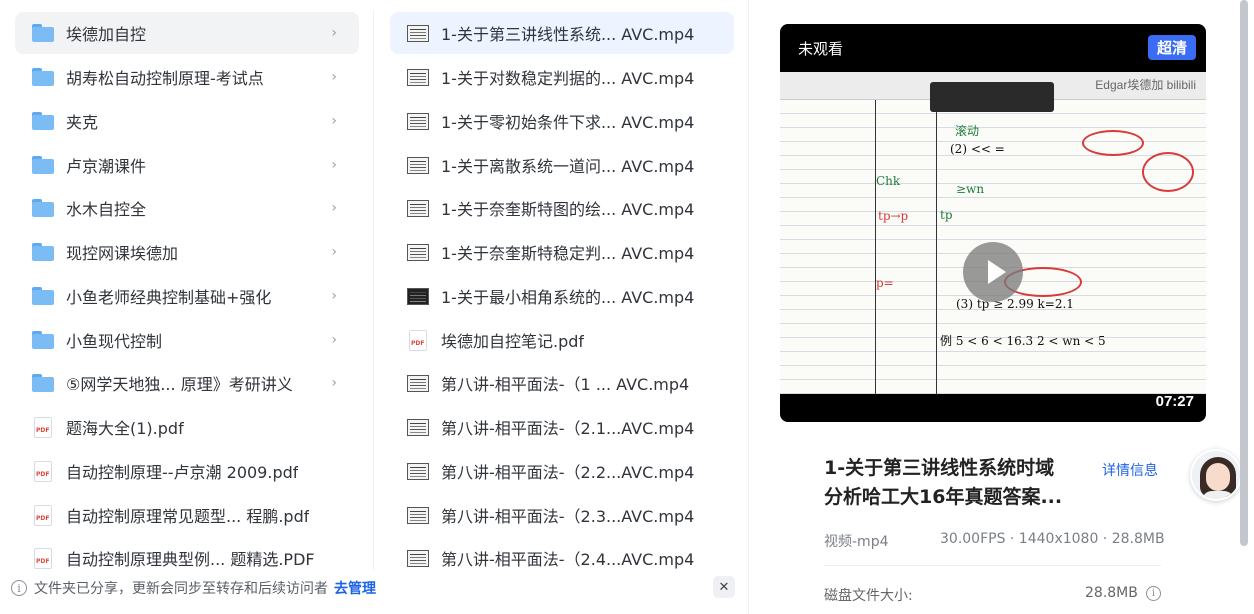  I want to click on folder-name: 水木自控全, so click(106, 209).